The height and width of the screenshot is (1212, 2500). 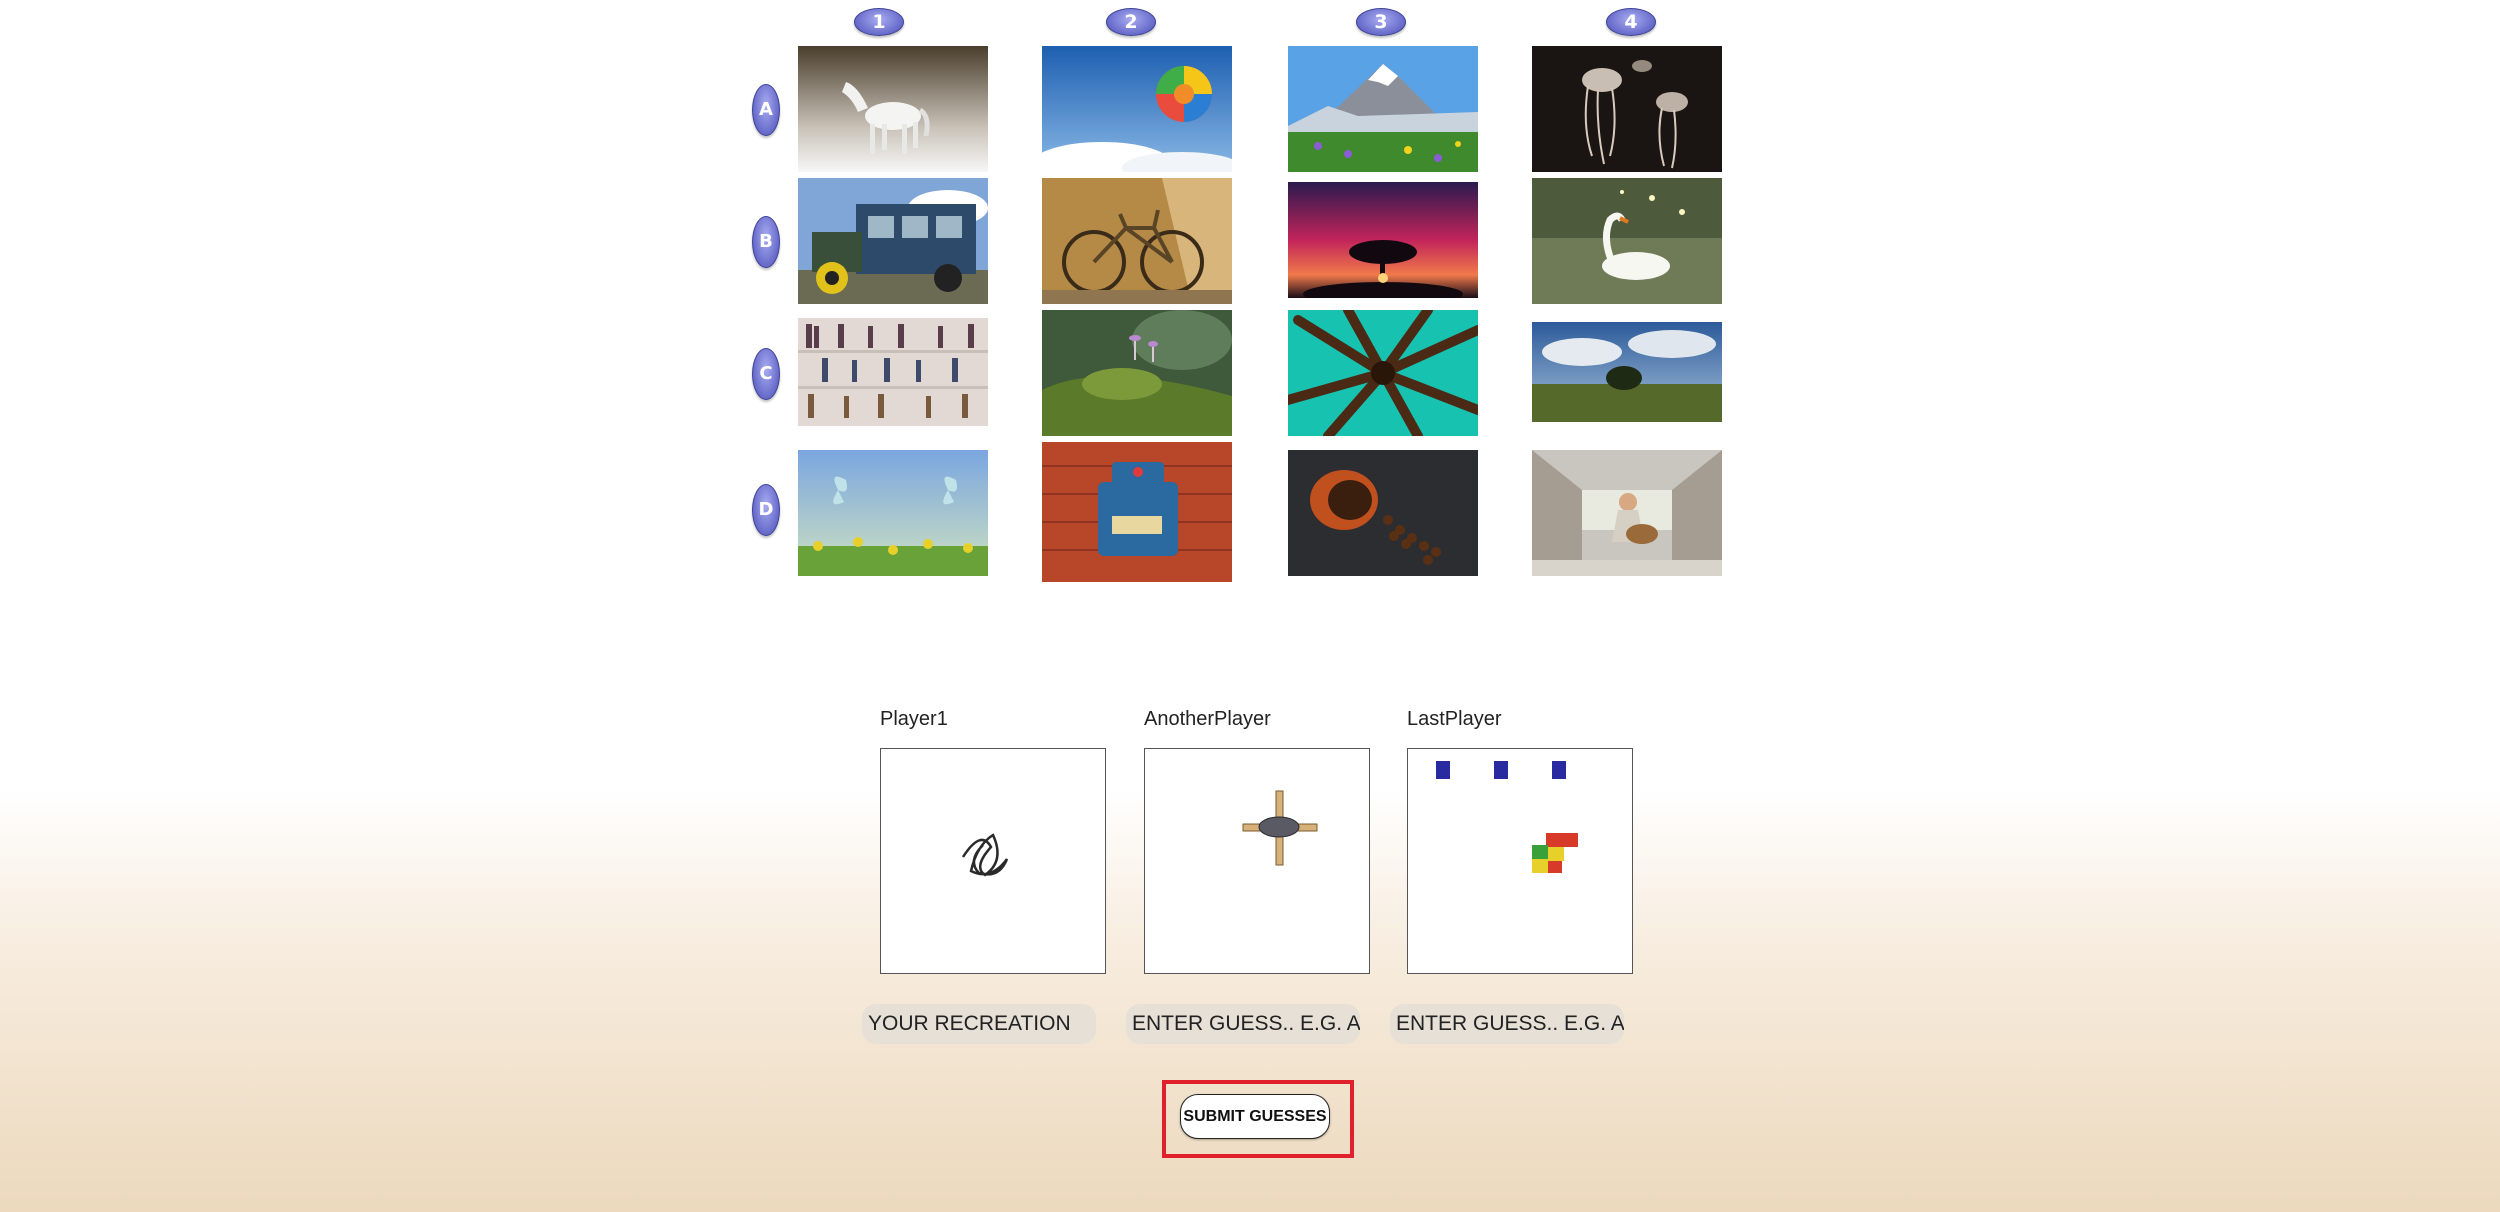 What do you see at coordinates (1257, 861) in the screenshot?
I see `player2-drawing-canvas` at bounding box center [1257, 861].